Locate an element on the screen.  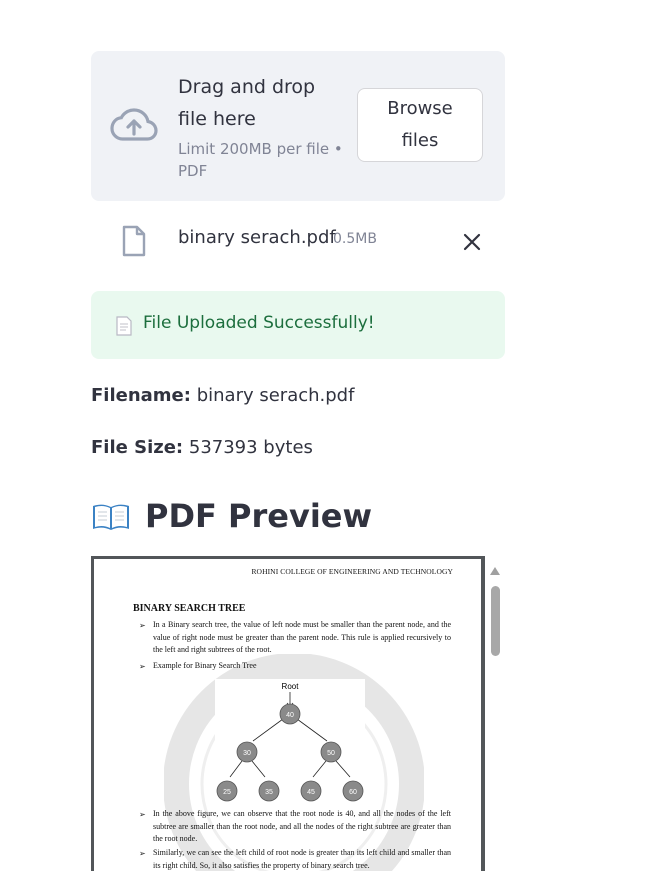
preview-heading: PDF Preview is located at coordinates (231, 516).